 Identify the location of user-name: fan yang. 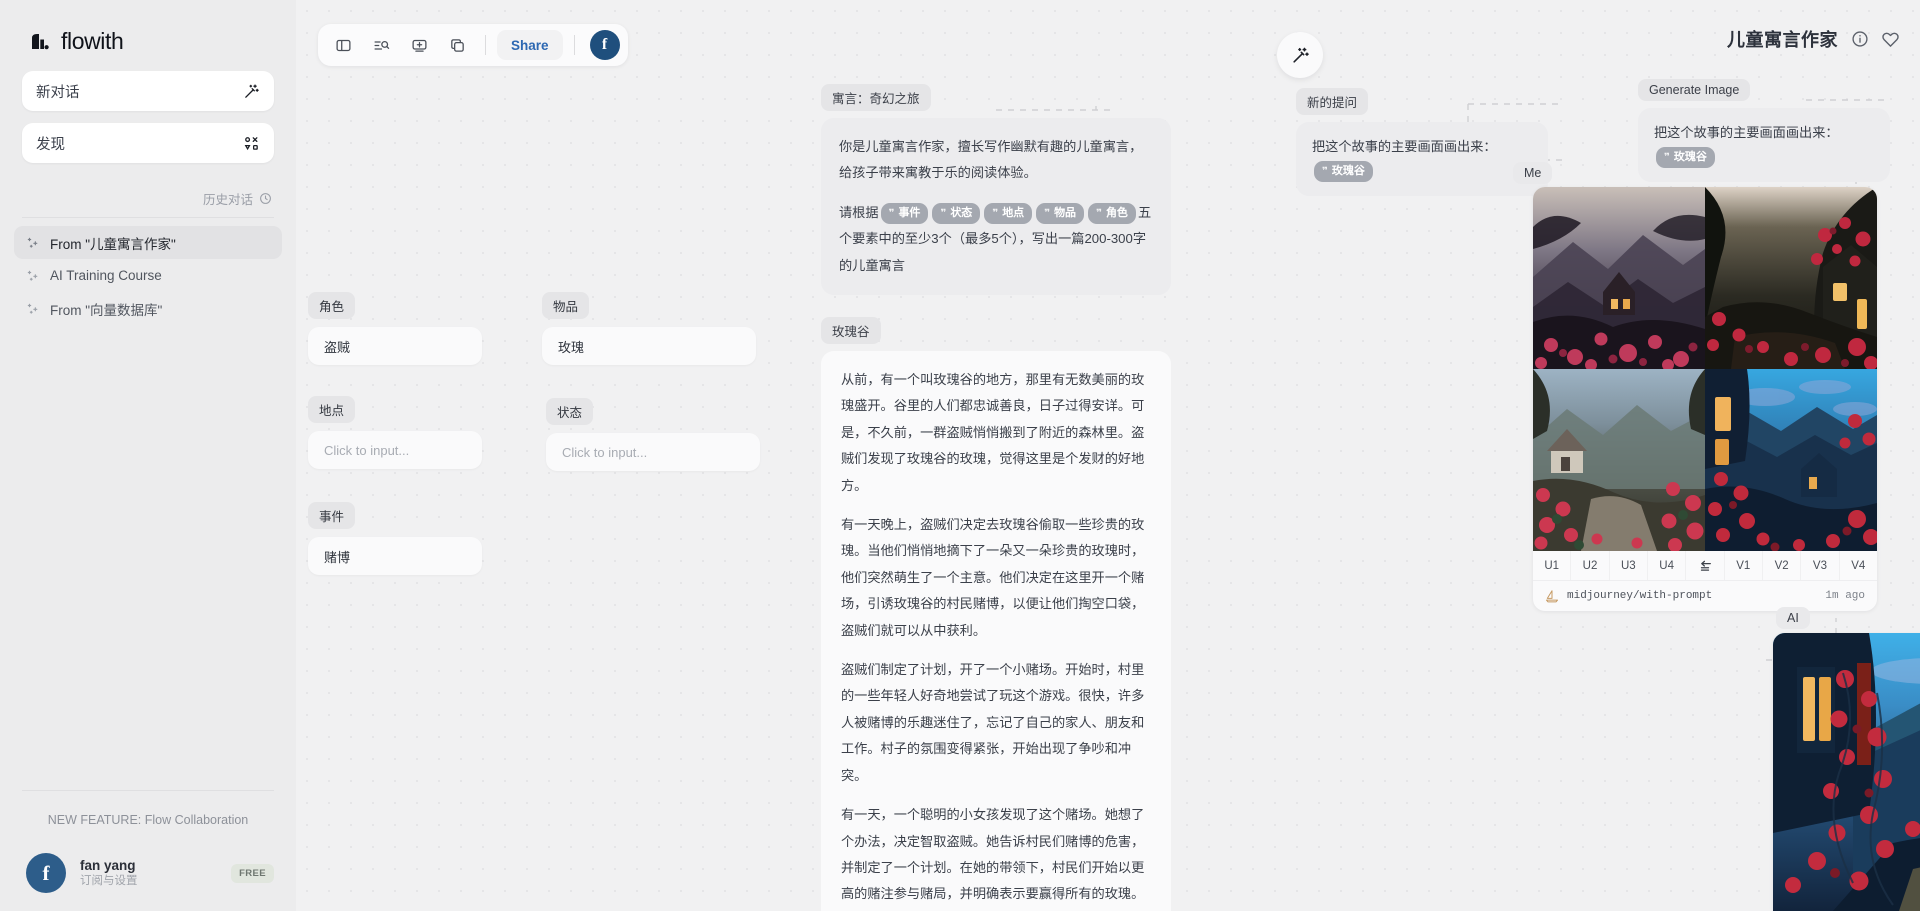
(108, 865).